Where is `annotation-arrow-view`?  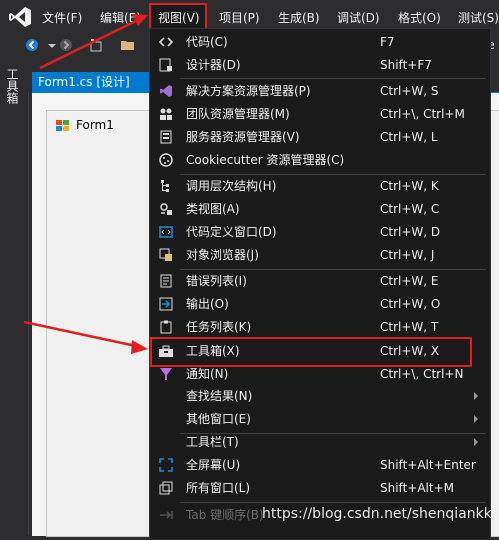
annotation-arrow-view is located at coordinates (89, 44).